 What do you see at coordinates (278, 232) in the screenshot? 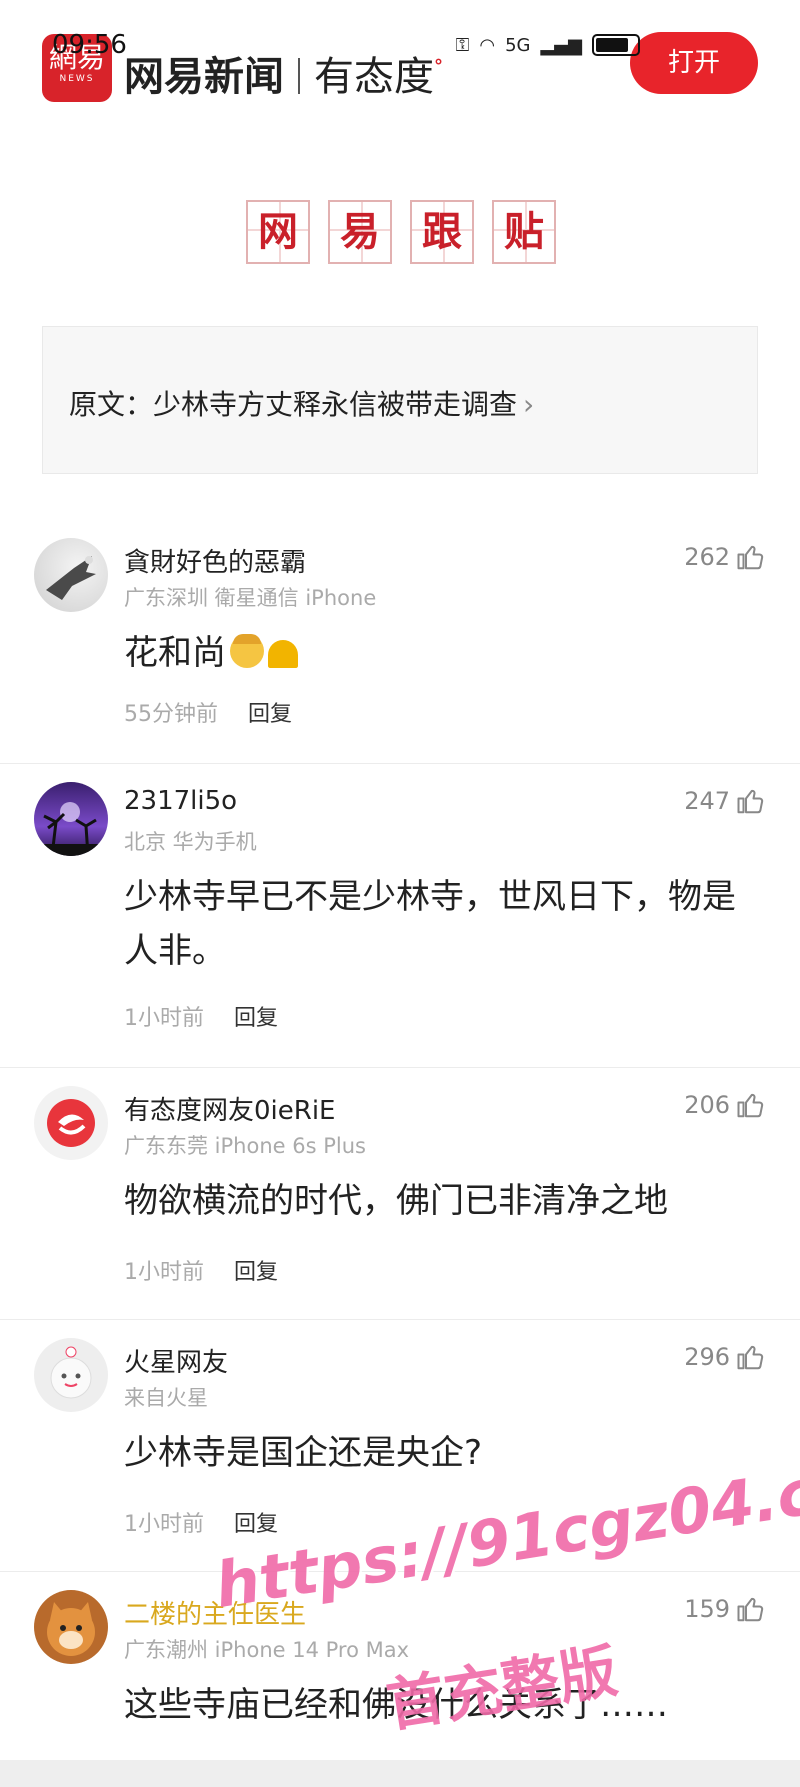
I see `stamp-char: 网` at bounding box center [278, 232].